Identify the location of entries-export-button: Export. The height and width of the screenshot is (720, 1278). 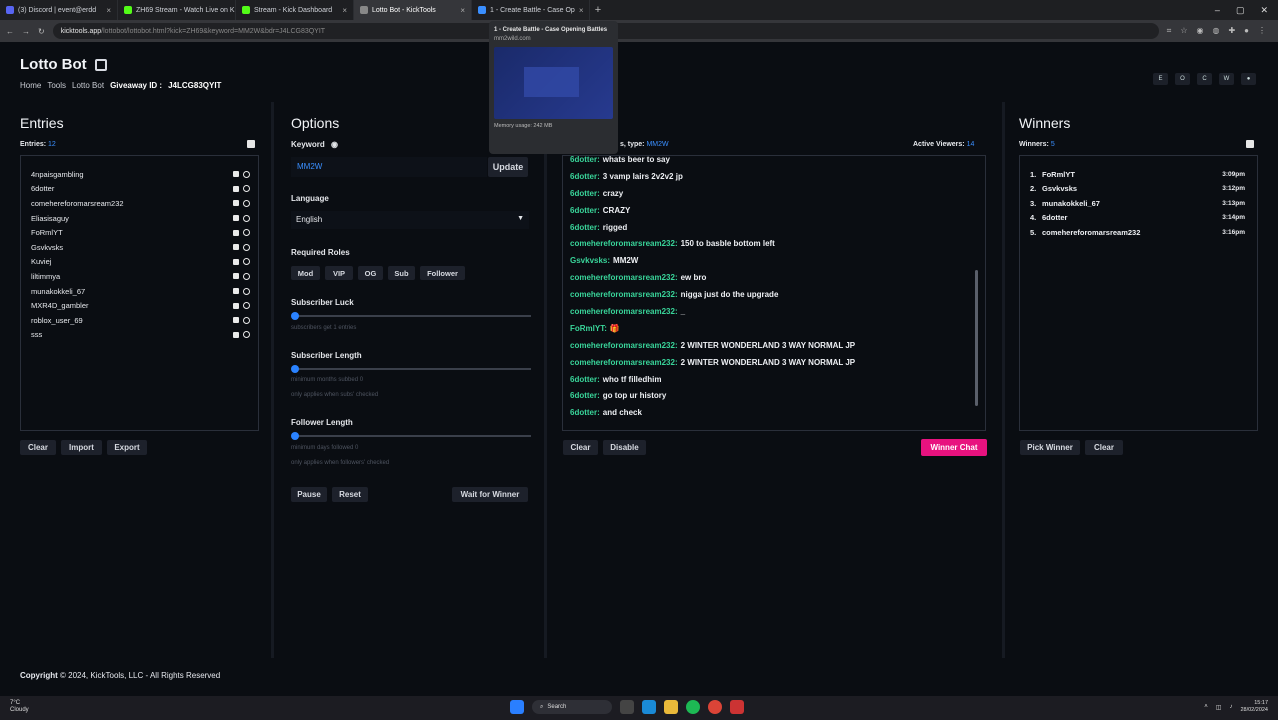
(127, 447).